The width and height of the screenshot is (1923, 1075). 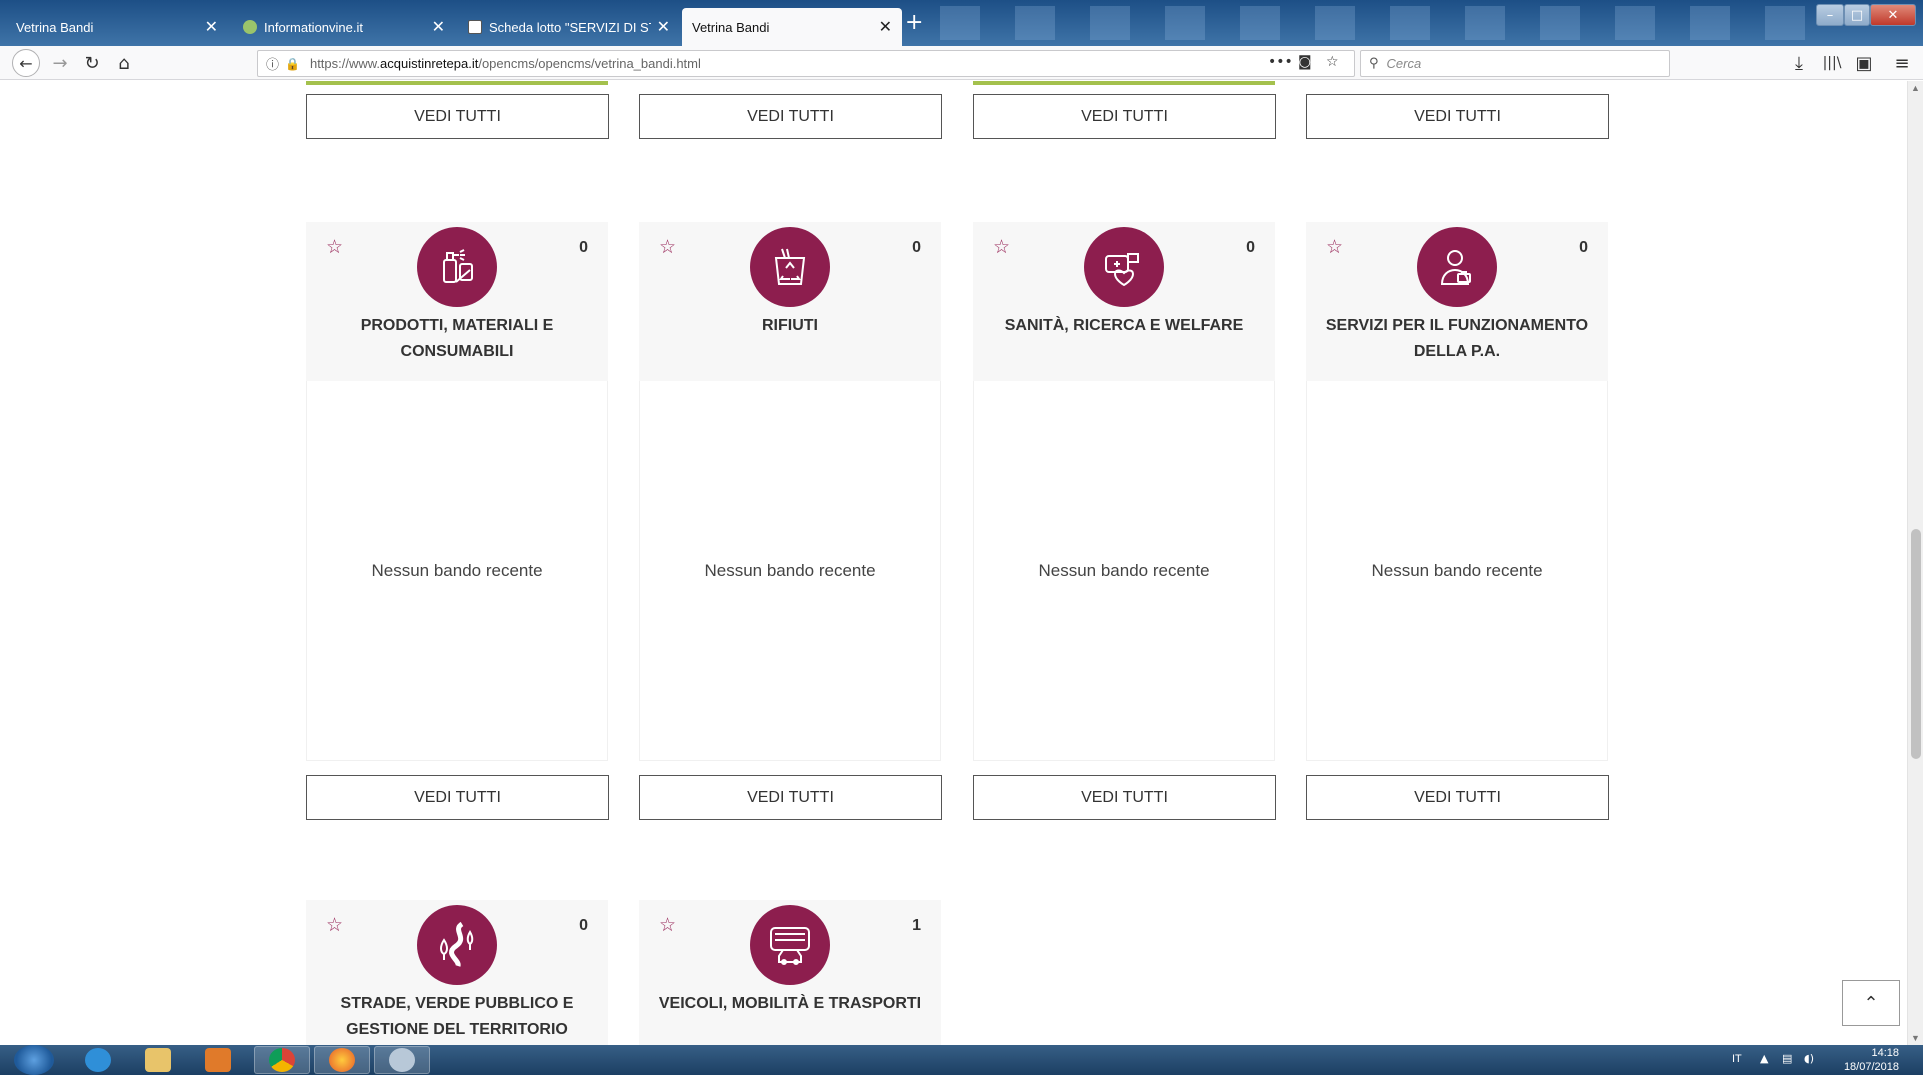 I want to click on tab-scheda-lotto: Scheda lotto "SERVIZI DI STAMP ✕, so click(x=569, y=27).